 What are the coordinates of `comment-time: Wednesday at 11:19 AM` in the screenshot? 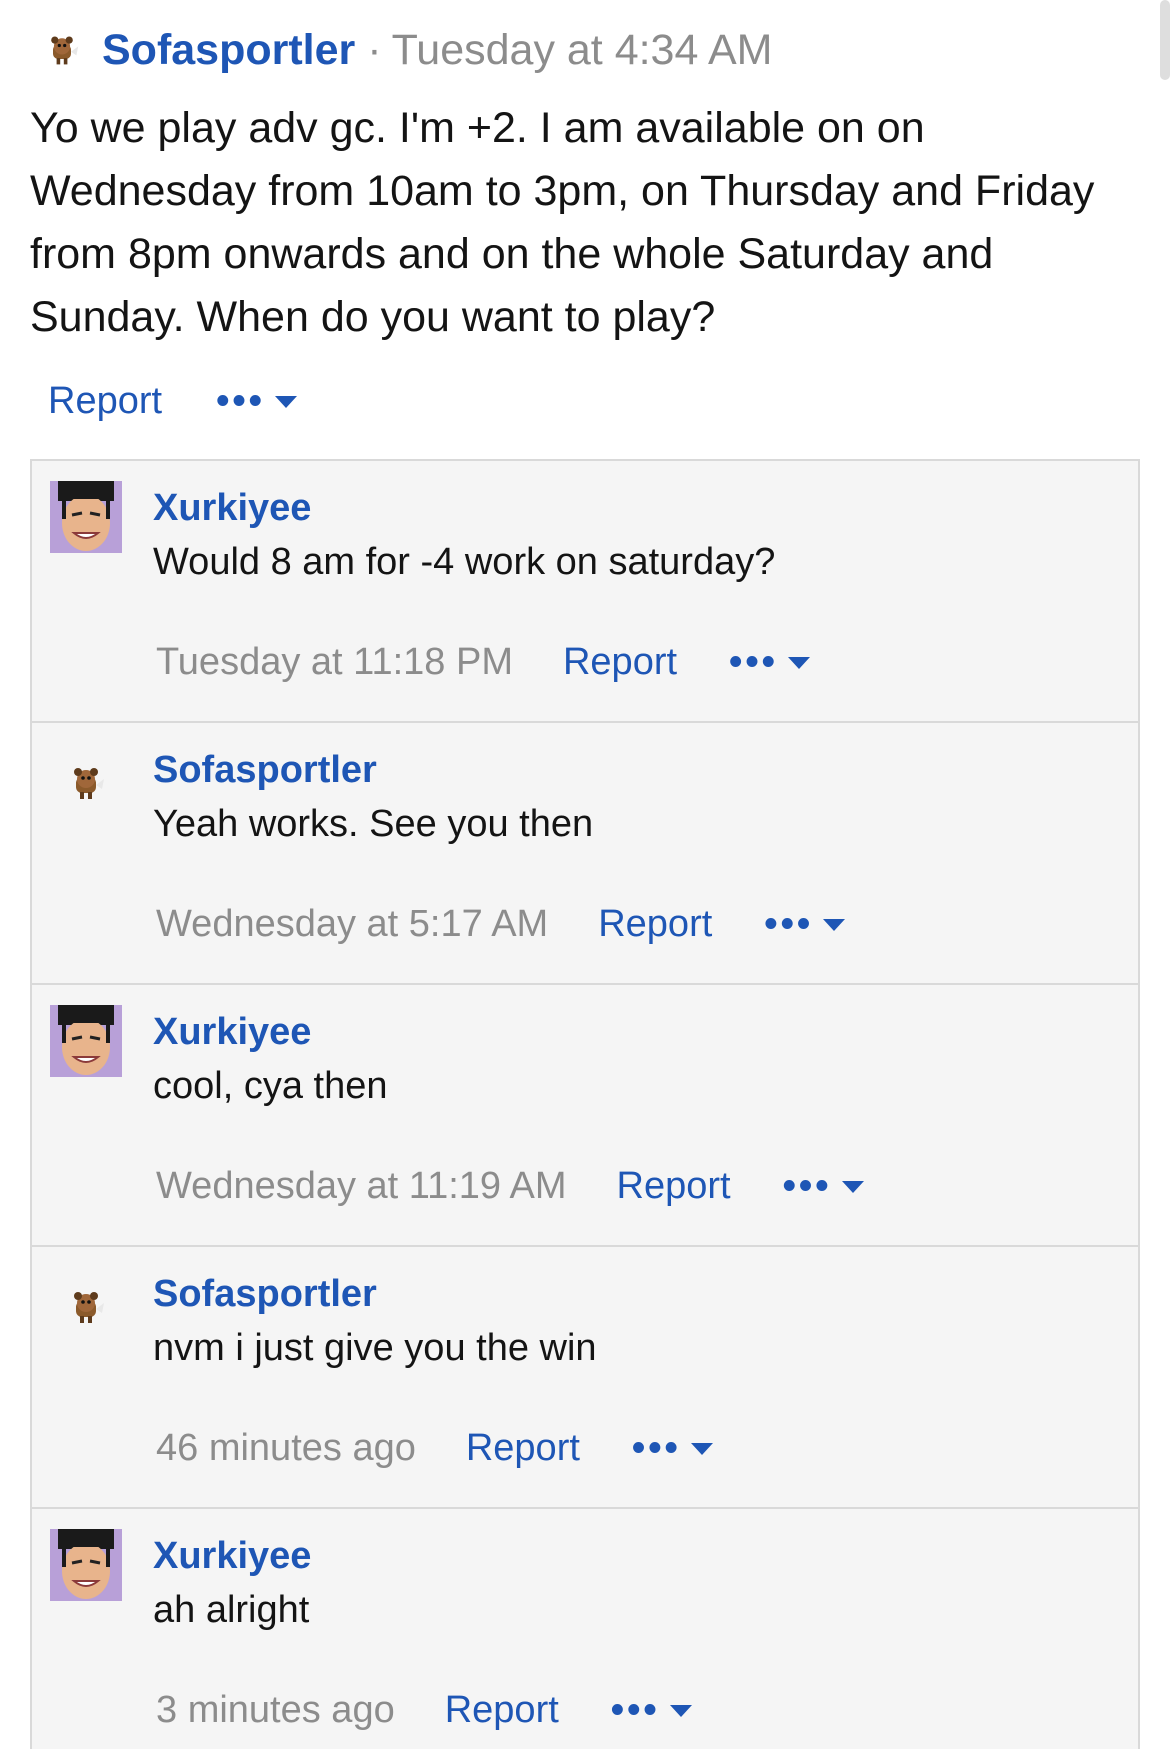 It's located at (361, 1186).